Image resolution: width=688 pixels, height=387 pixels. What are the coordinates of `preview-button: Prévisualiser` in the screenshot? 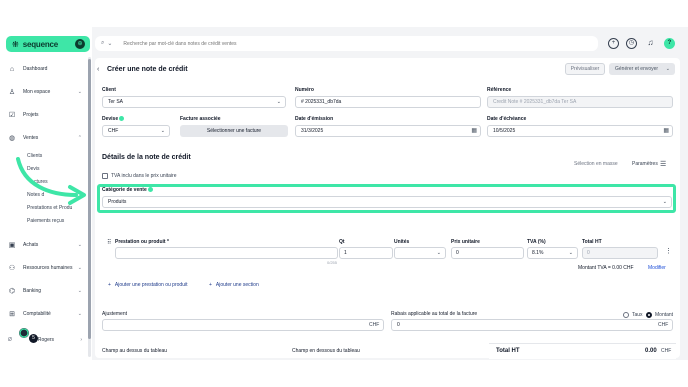 It's located at (585, 69).